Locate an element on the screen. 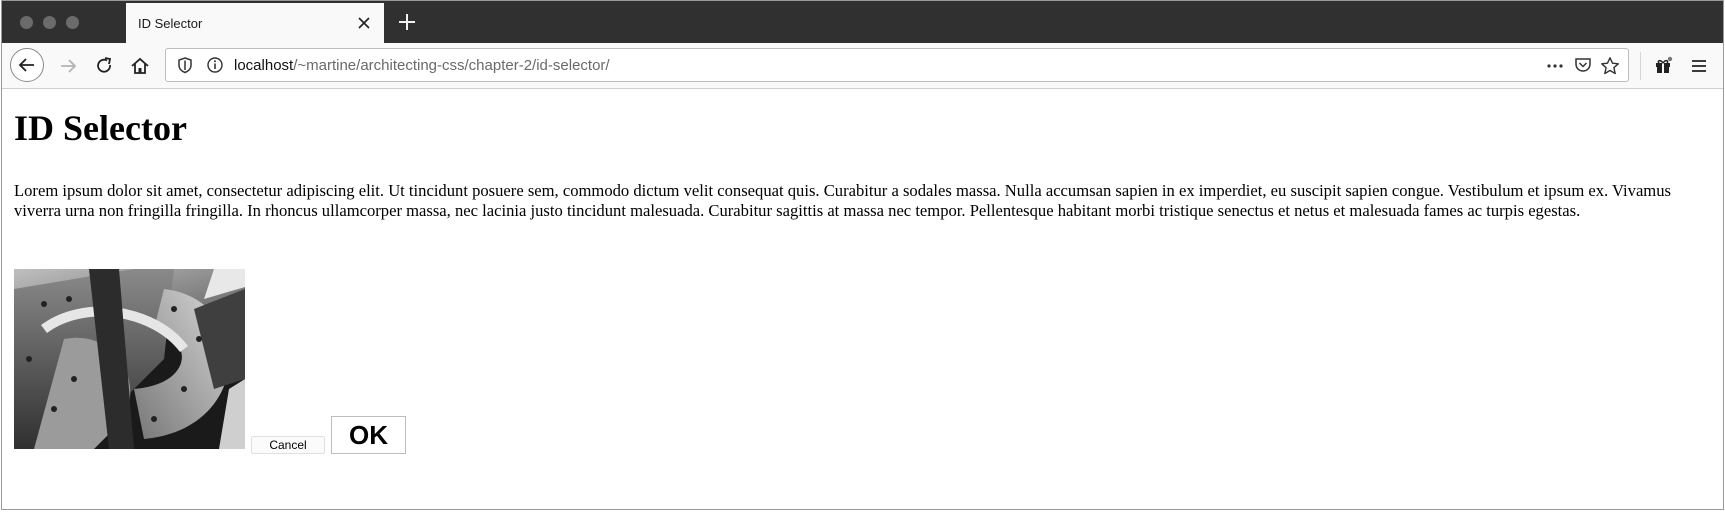 The image size is (1725, 514). tab-title: ID Selector is located at coordinates (170, 23).